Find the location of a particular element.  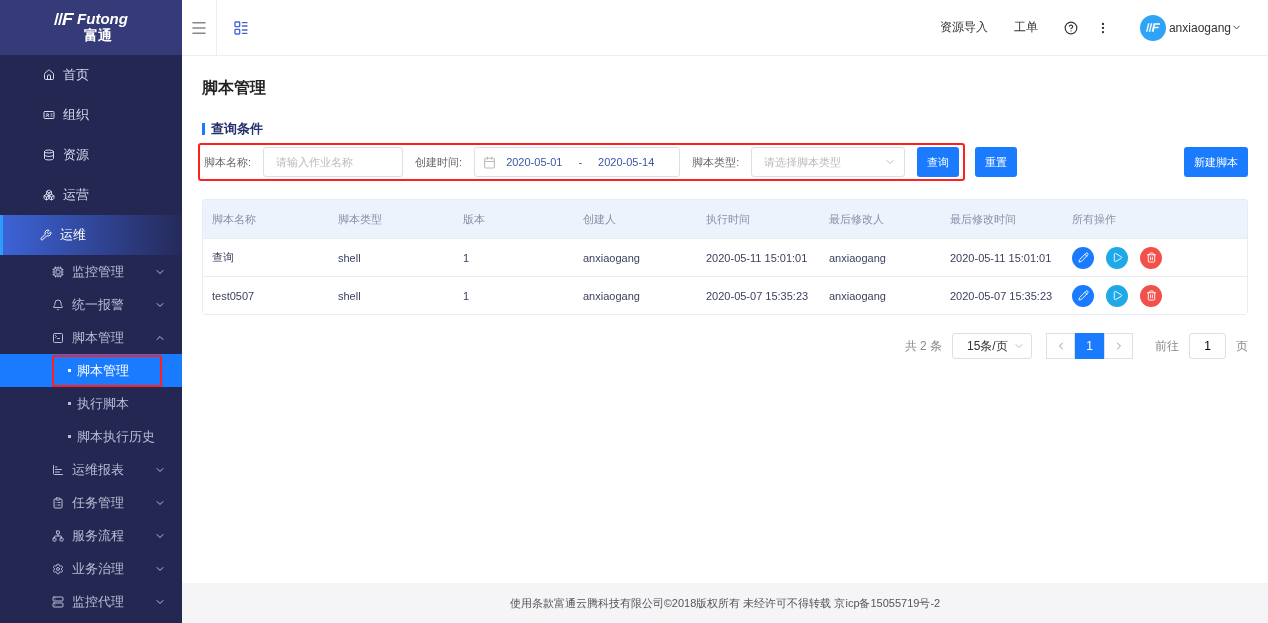

home-icon is located at coordinates (49, 75).